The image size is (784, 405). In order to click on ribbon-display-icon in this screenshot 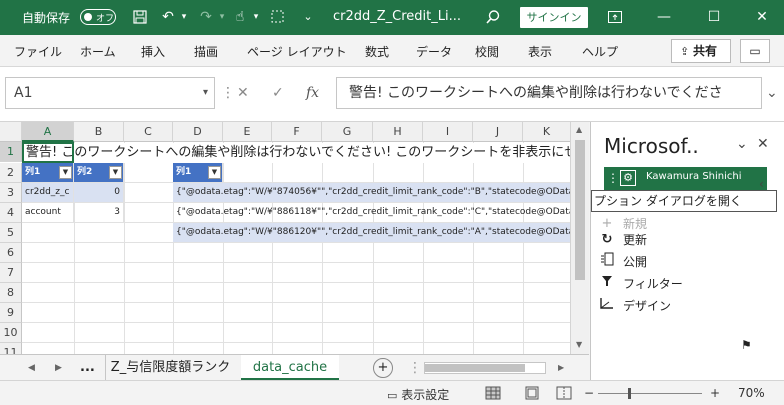, I will do `click(615, 17)`.